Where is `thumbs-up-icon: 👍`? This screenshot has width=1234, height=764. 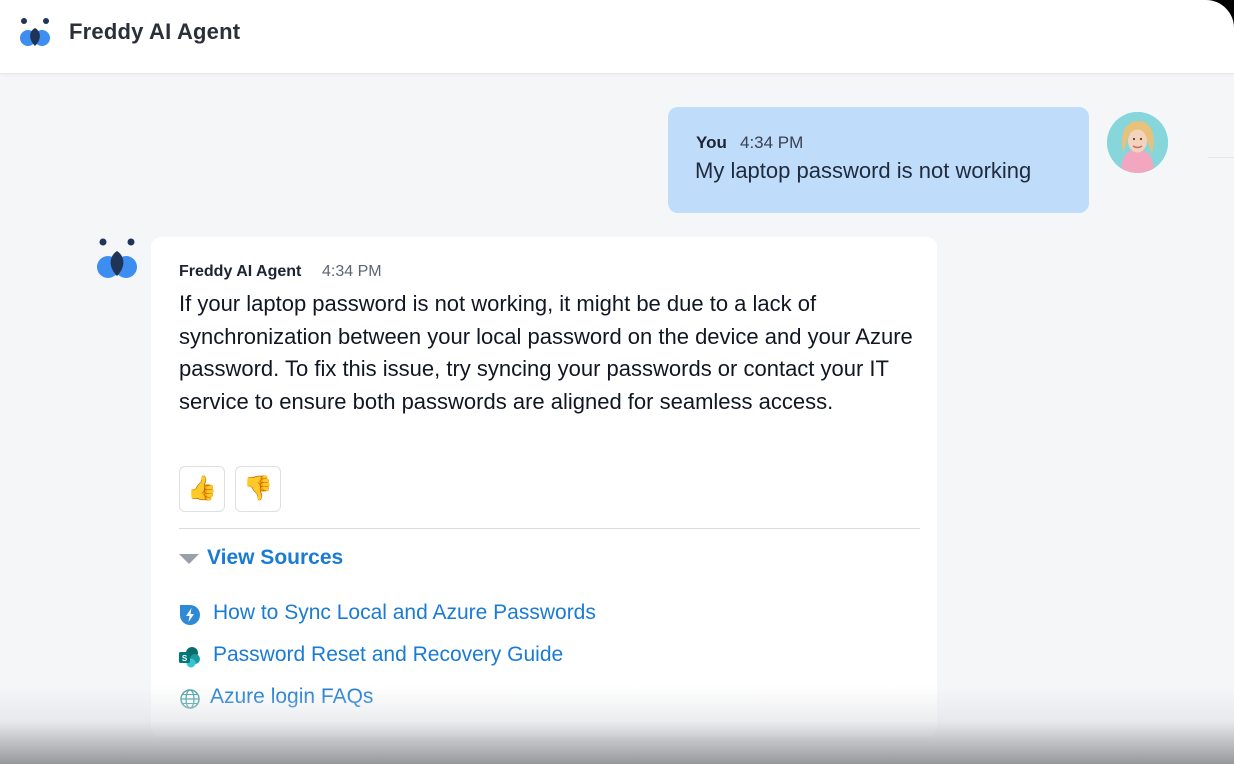
thumbs-up-icon: 👍 is located at coordinates (202, 488).